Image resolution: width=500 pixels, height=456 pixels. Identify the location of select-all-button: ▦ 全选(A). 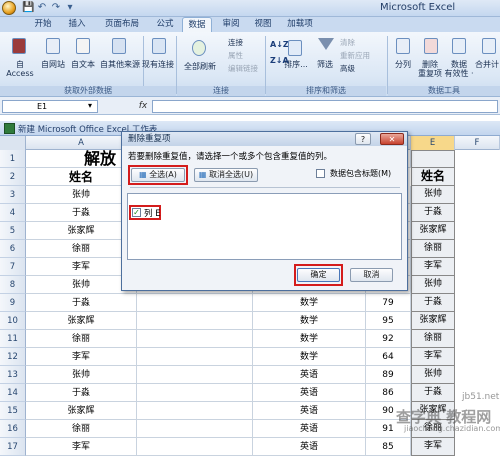
(158, 175).